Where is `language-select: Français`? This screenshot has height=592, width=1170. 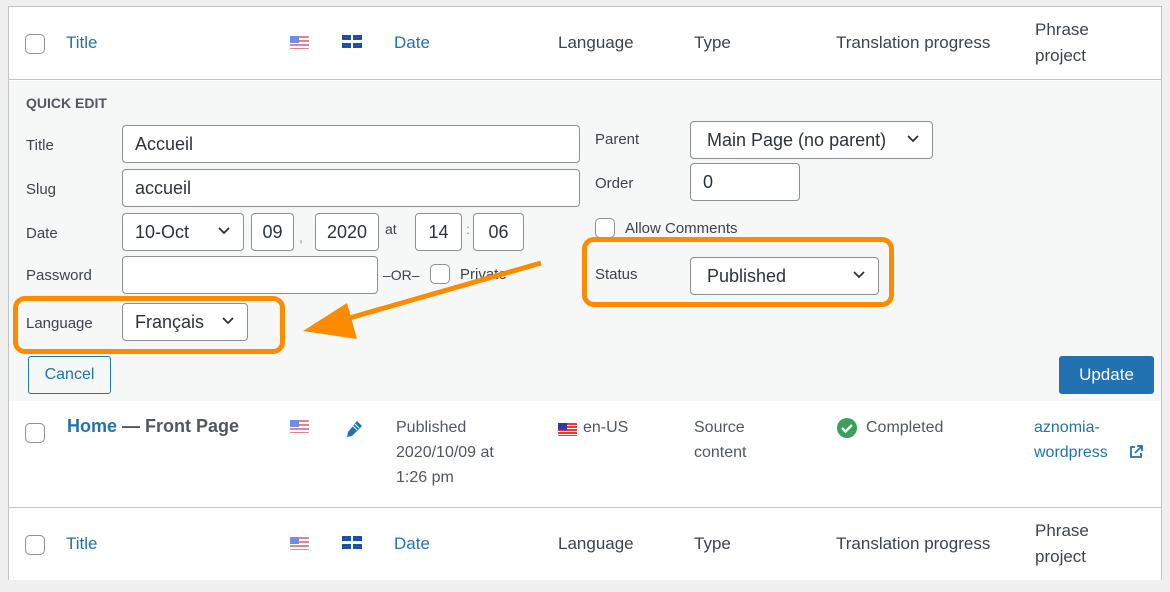 language-select: Français is located at coordinates (185, 322).